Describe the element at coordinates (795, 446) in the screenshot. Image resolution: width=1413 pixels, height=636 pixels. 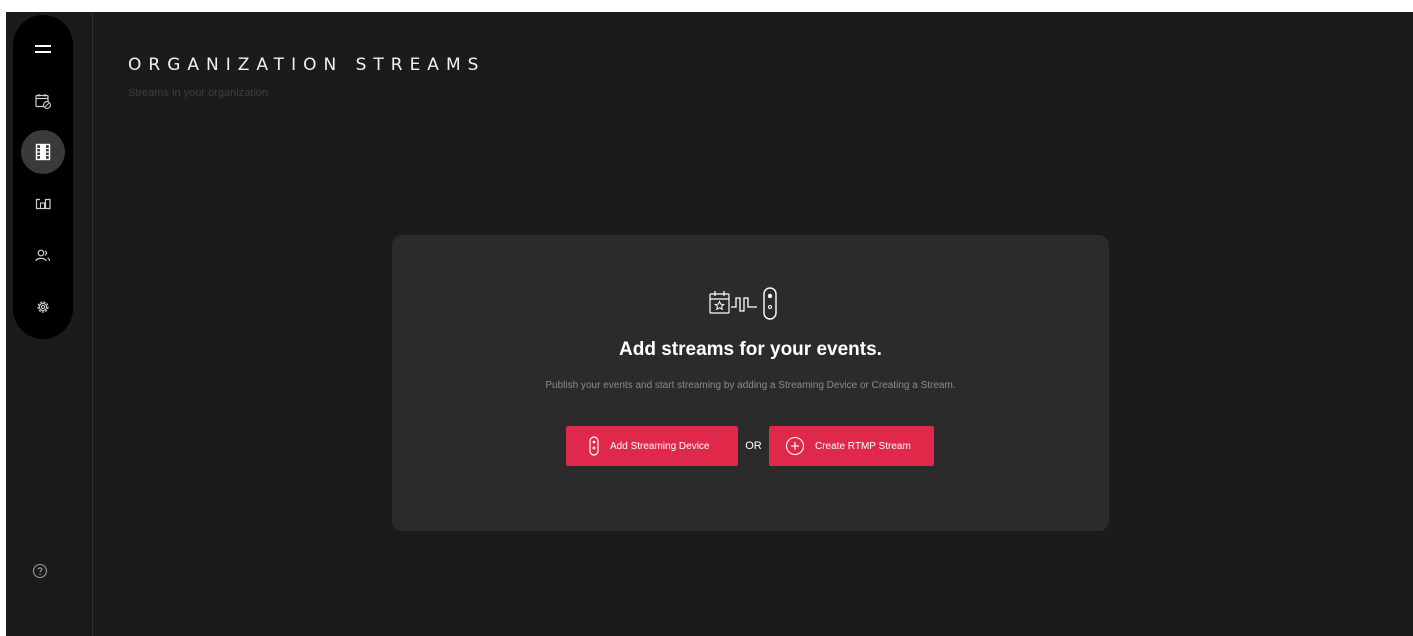
I see `plus-circle-icon` at that location.